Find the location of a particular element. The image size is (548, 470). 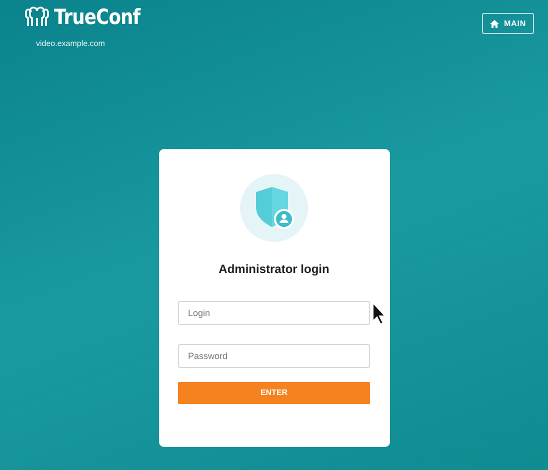

input-field: Password is located at coordinates (274, 356).